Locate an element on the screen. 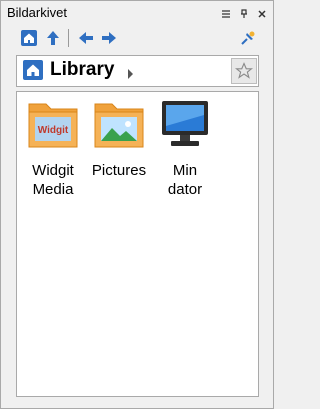 This screenshot has width=320, height=409. back-button is located at coordinates (86, 38).